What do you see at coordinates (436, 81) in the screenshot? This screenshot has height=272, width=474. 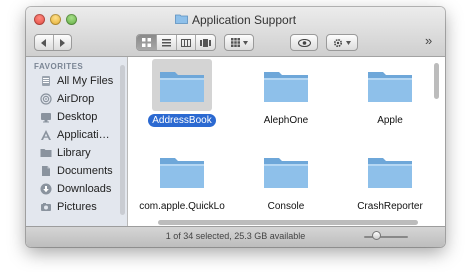 I see `vertical-scrollbar` at bounding box center [436, 81].